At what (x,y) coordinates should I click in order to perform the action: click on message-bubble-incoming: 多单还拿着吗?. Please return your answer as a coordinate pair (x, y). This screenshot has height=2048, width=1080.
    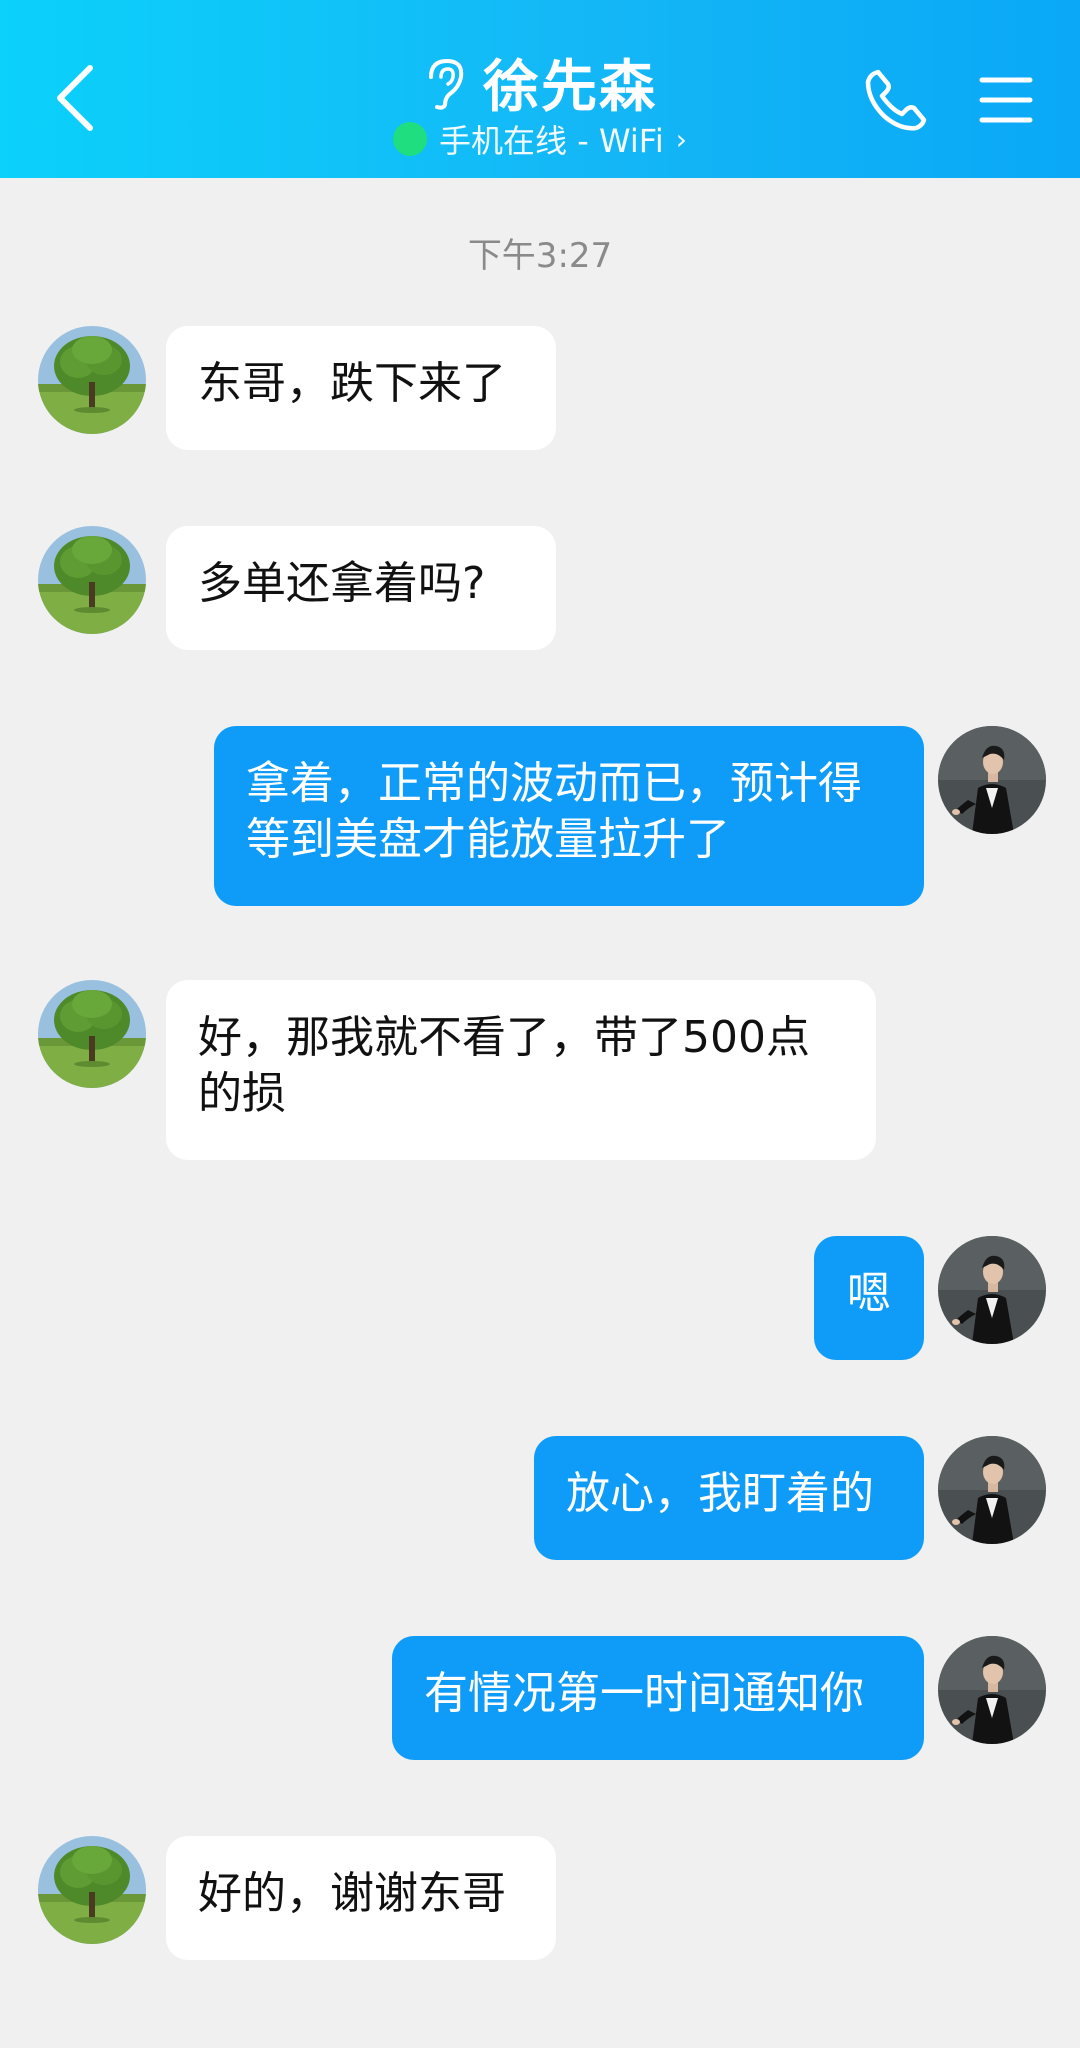
    Looking at the image, I should click on (361, 588).